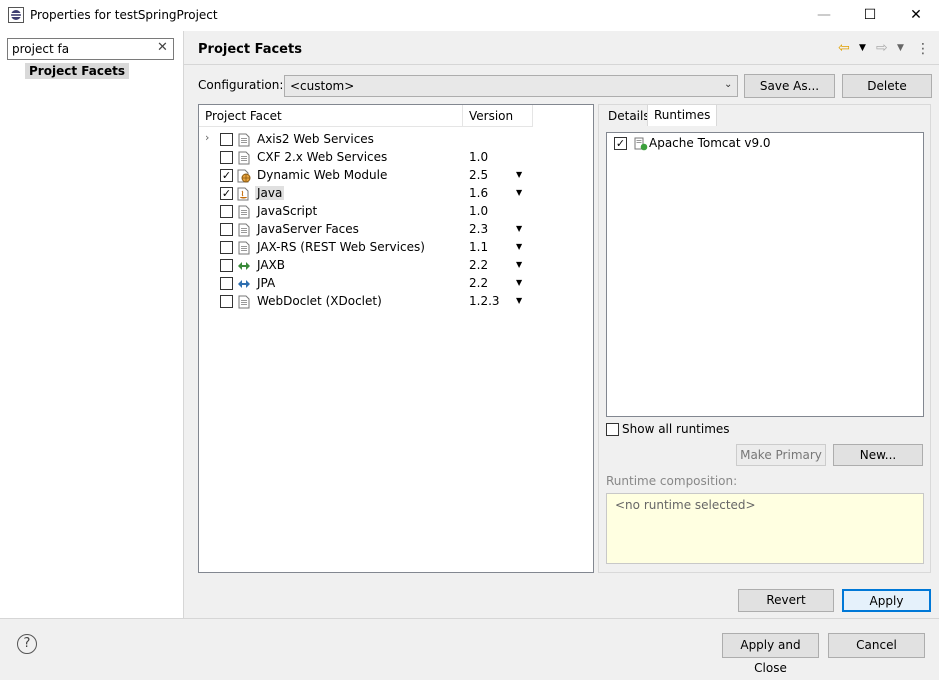 The height and width of the screenshot is (680, 939). What do you see at coordinates (876, 645) in the screenshot?
I see `cancel-button: Cancel` at bounding box center [876, 645].